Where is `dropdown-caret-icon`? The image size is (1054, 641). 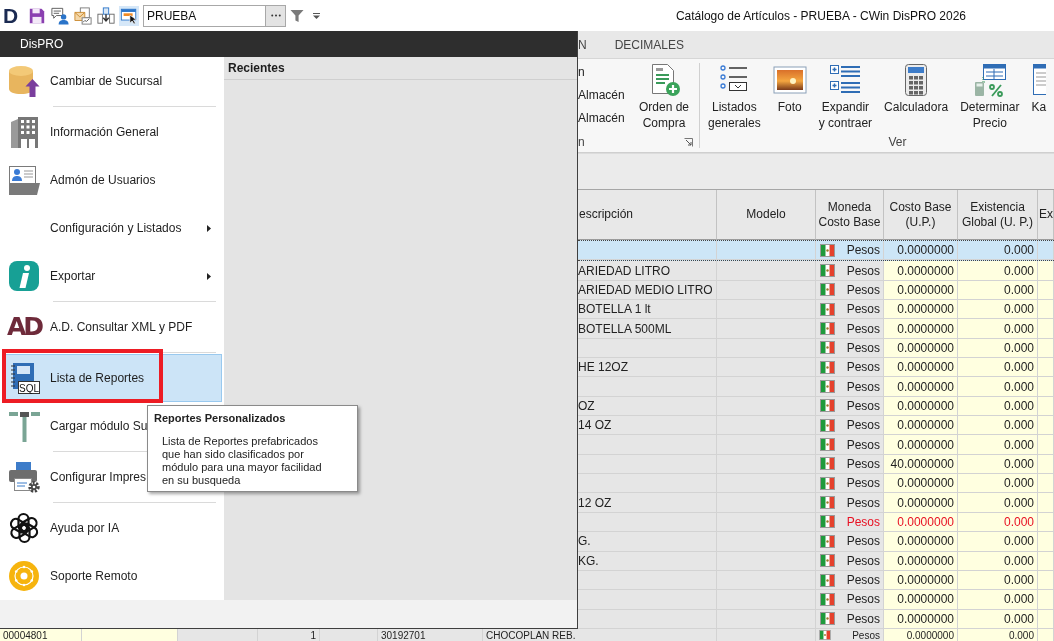 dropdown-caret-icon is located at coordinates (316, 15).